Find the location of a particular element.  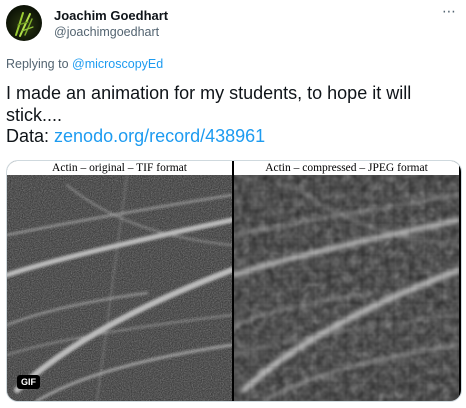

zenodo-link: zenodo.org/record/438961 is located at coordinates (159, 136).